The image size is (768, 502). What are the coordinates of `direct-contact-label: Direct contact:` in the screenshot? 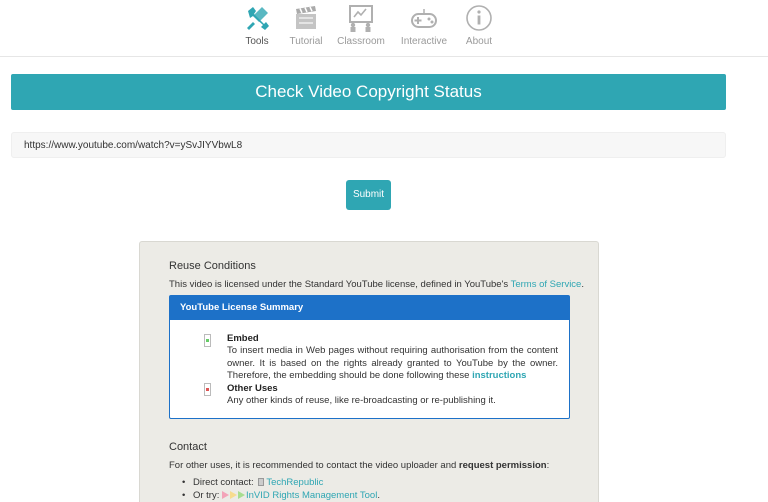 It's located at (224, 482).